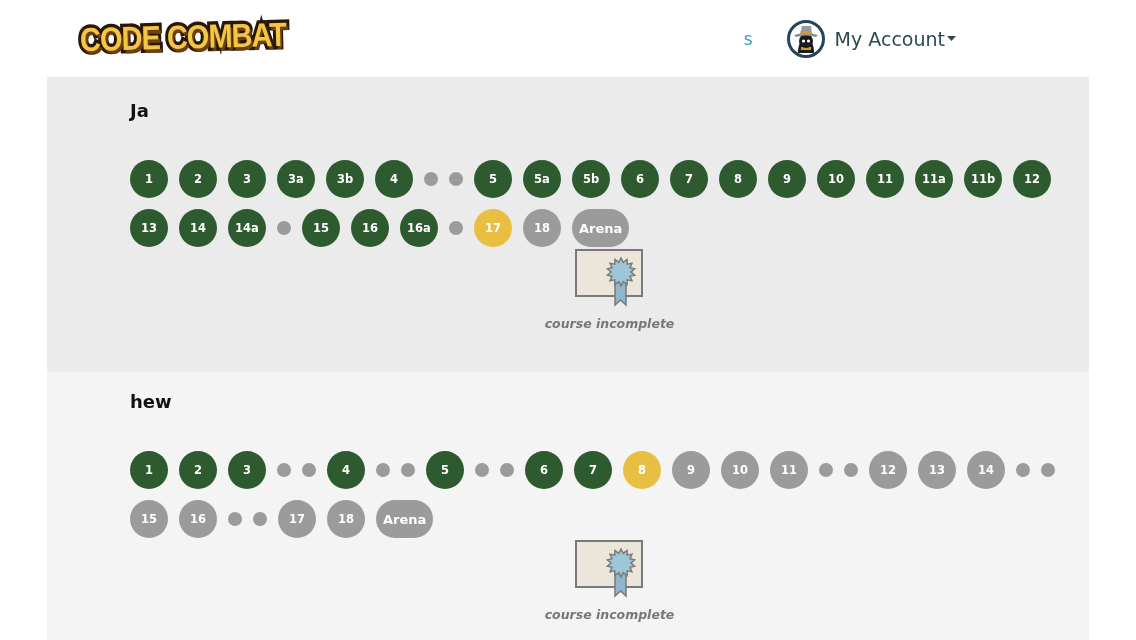  Describe the element at coordinates (198, 228) in the screenshot. I see `level-button: 14` at that location.